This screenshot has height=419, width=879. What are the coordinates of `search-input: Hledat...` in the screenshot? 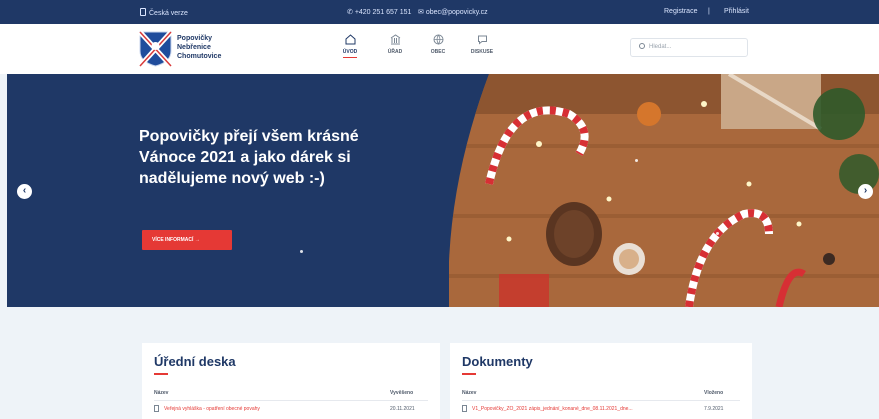 It's located at (689, 47).